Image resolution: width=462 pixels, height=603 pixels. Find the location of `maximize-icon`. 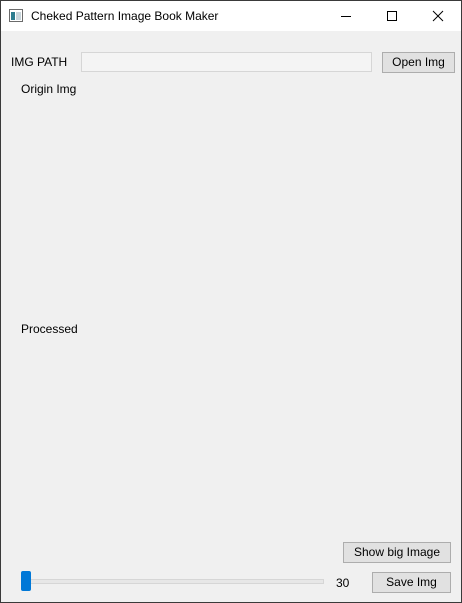

maximize-icon is located at coordinates (392, 16).